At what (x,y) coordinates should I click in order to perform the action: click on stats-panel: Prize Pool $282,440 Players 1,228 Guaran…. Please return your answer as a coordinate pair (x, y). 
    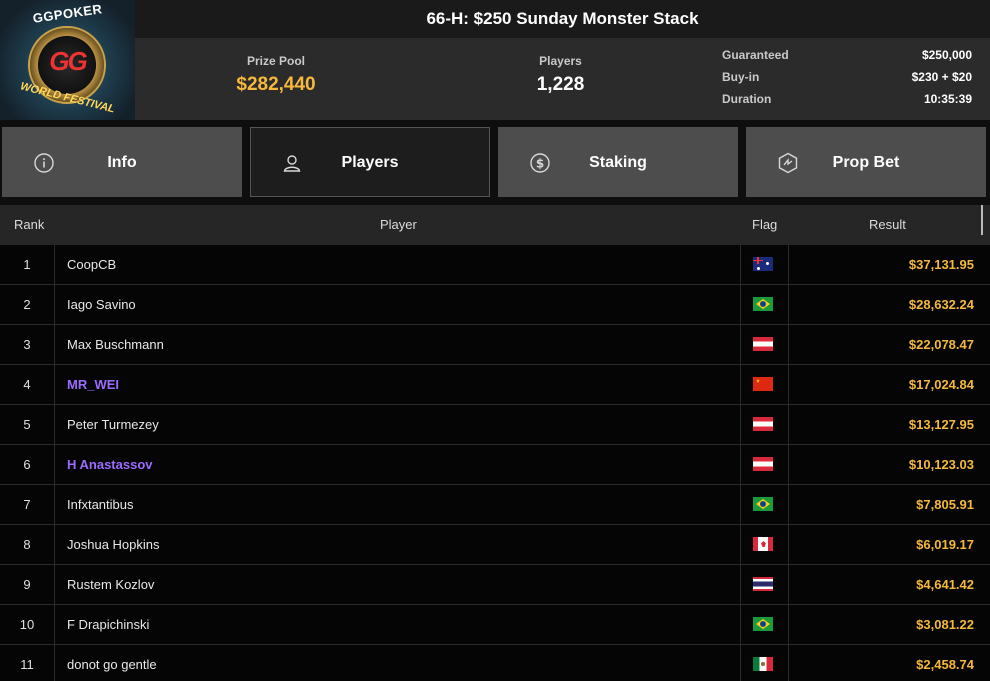
    Looking at the image, I should click on (562, 79).